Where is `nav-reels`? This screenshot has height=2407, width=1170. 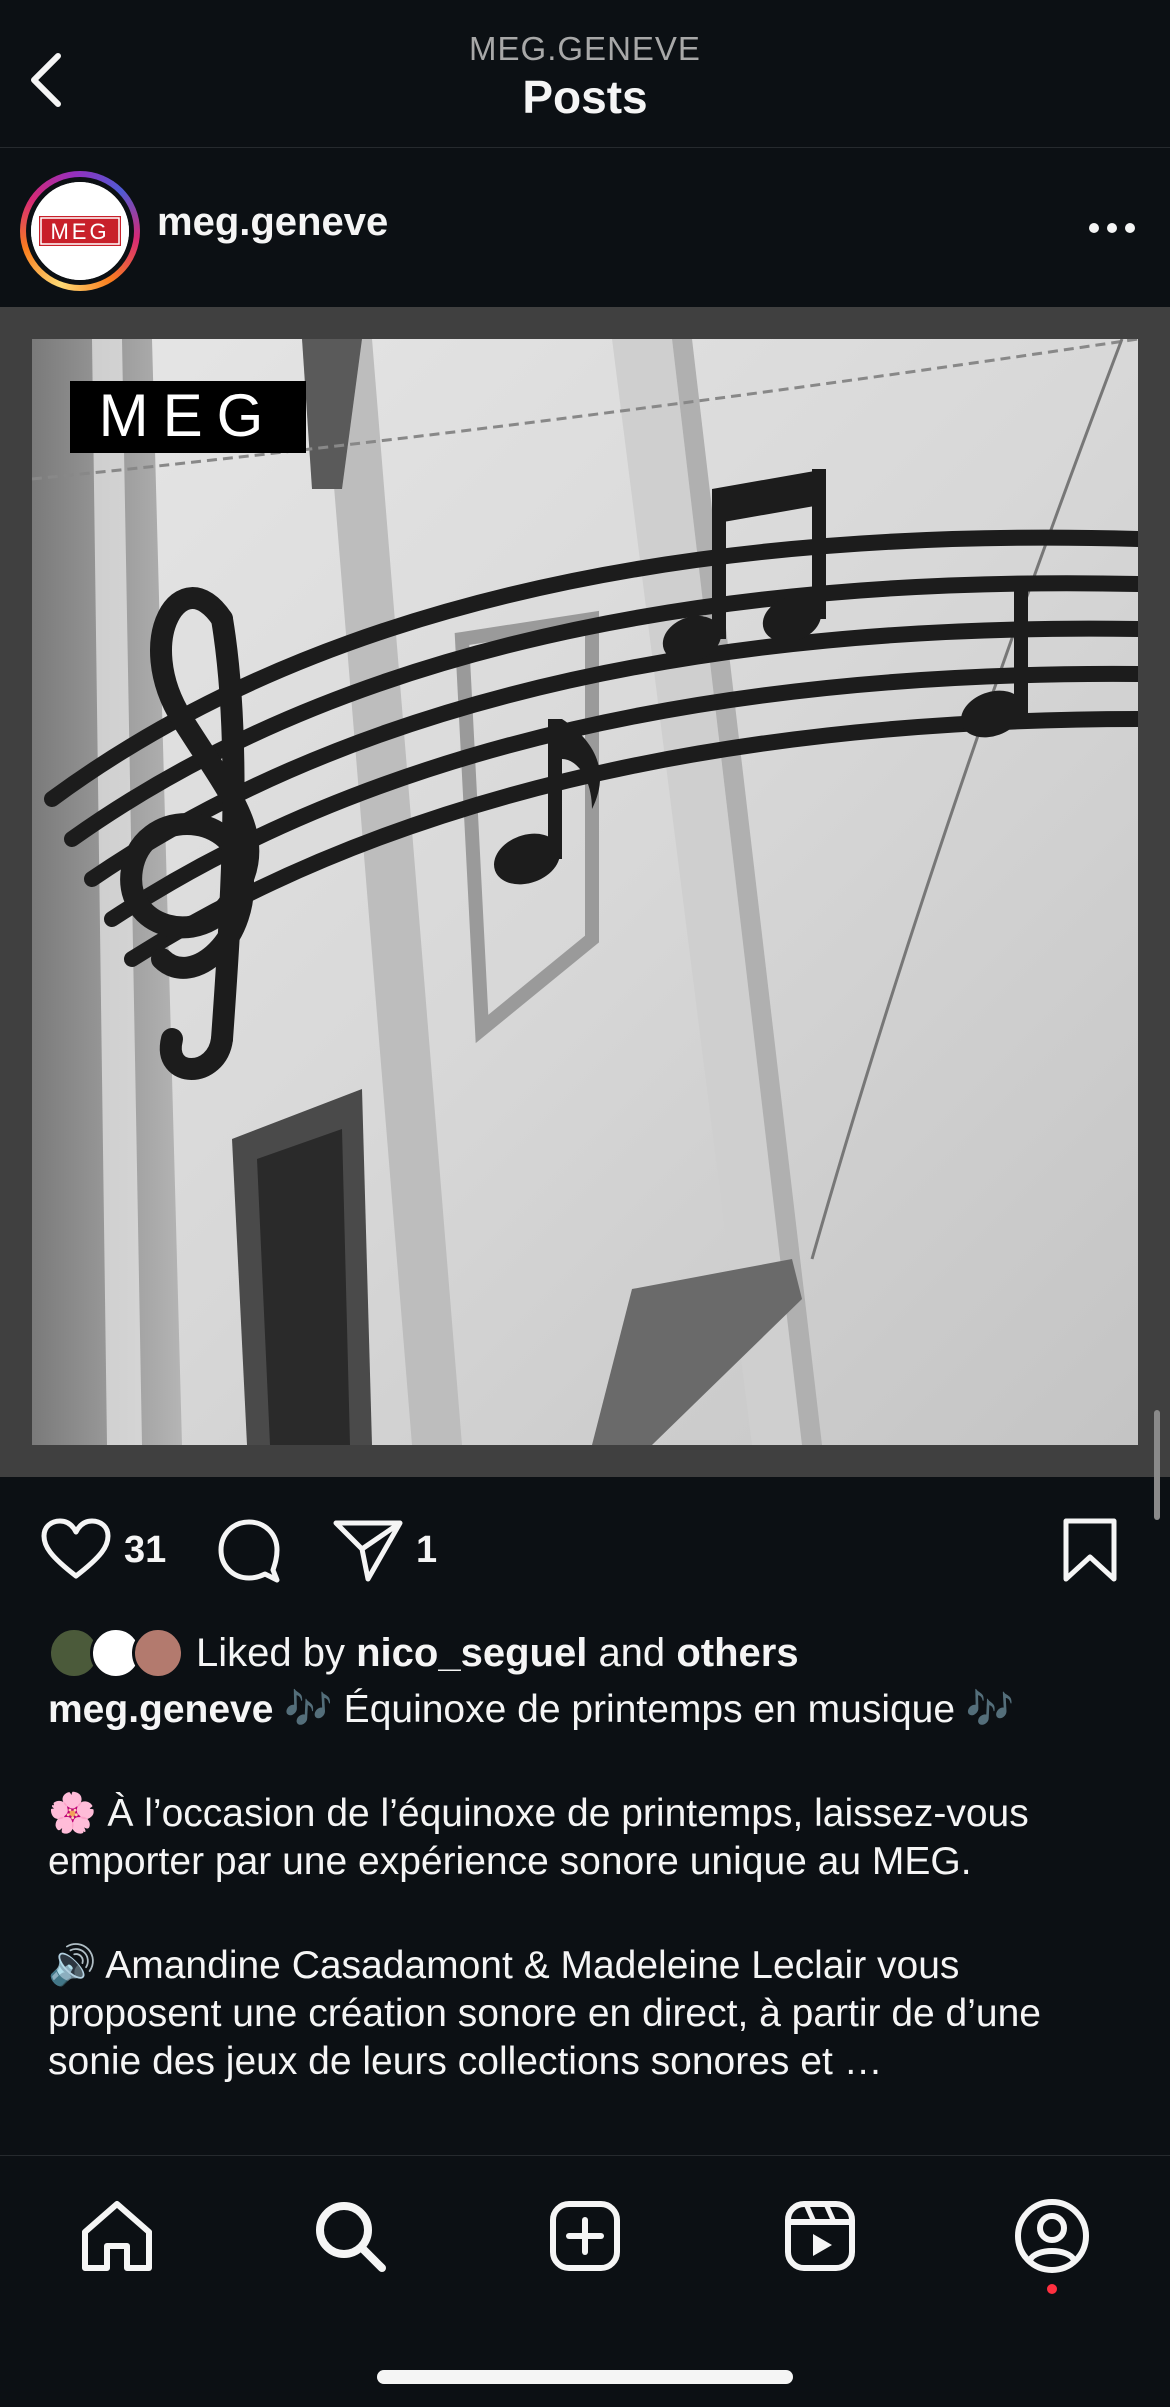 nav-reels is located at coordinates (820, 2236).